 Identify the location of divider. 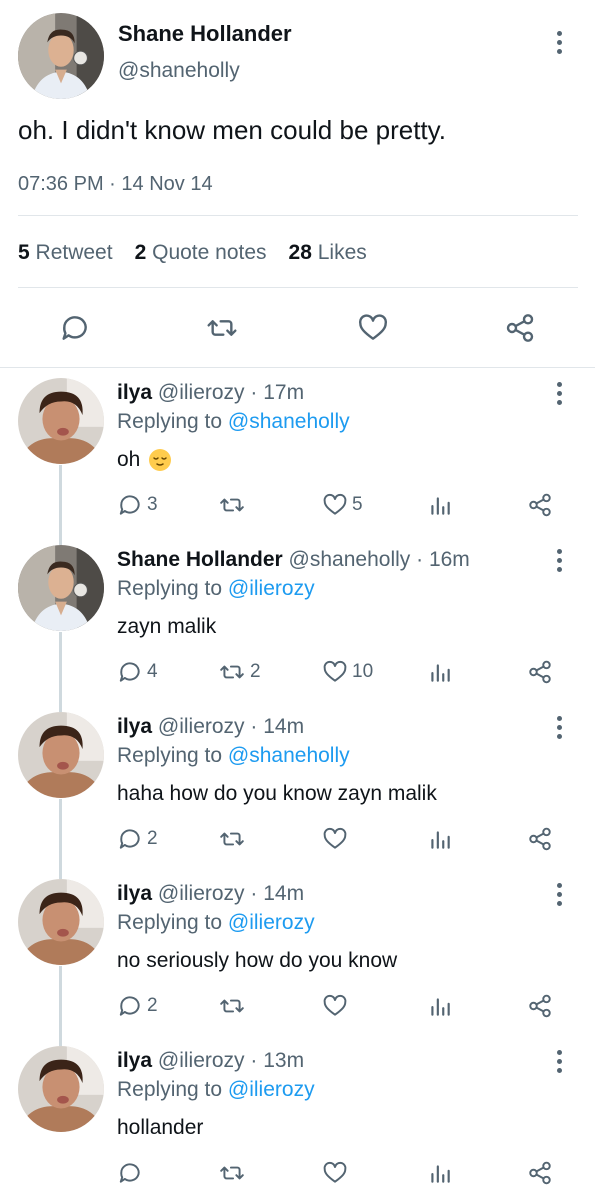
(298, 215).